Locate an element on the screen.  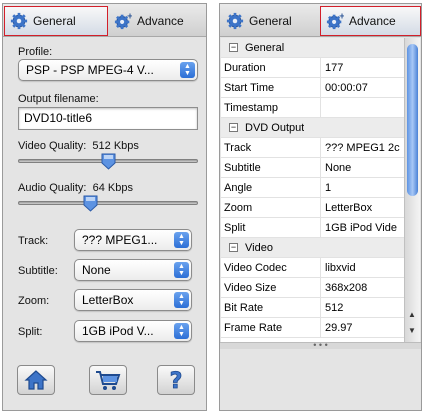
video-quality-slider-thumb is located at coordinates (108, 161).